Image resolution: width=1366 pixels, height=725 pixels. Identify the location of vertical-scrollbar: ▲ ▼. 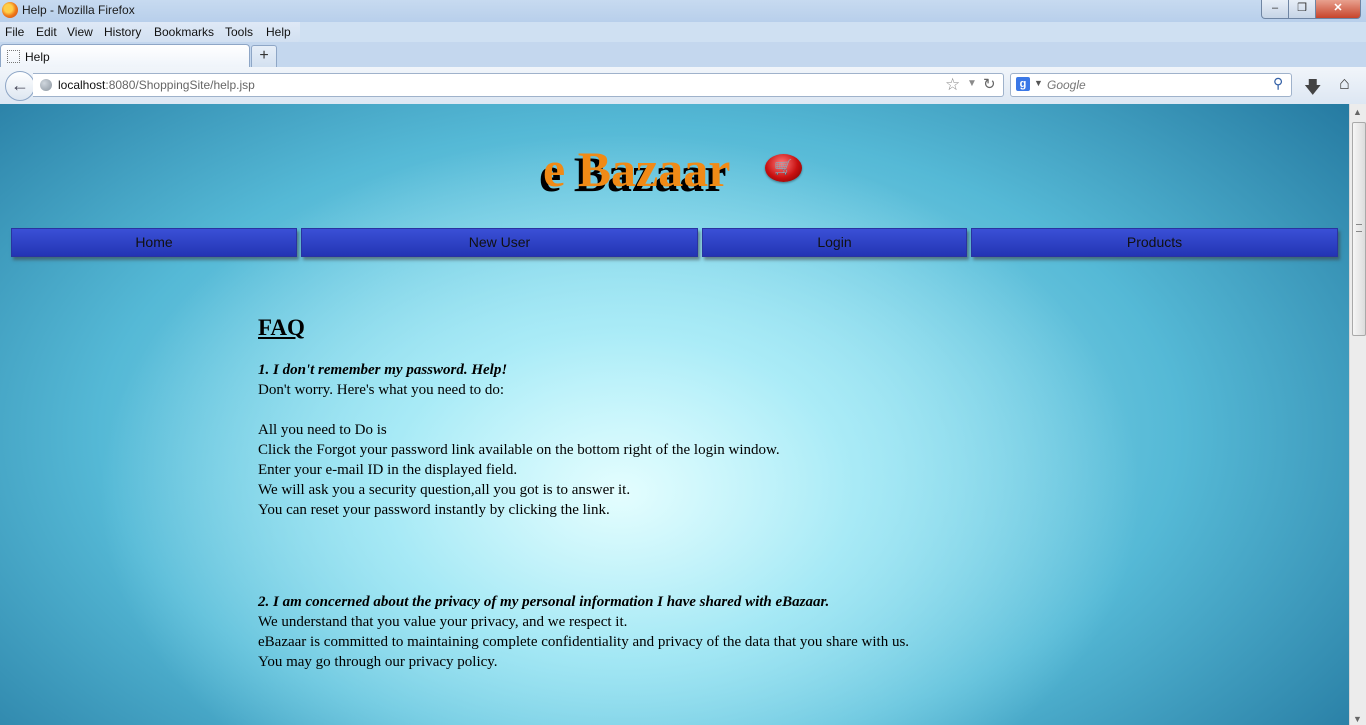
(1357, 414).